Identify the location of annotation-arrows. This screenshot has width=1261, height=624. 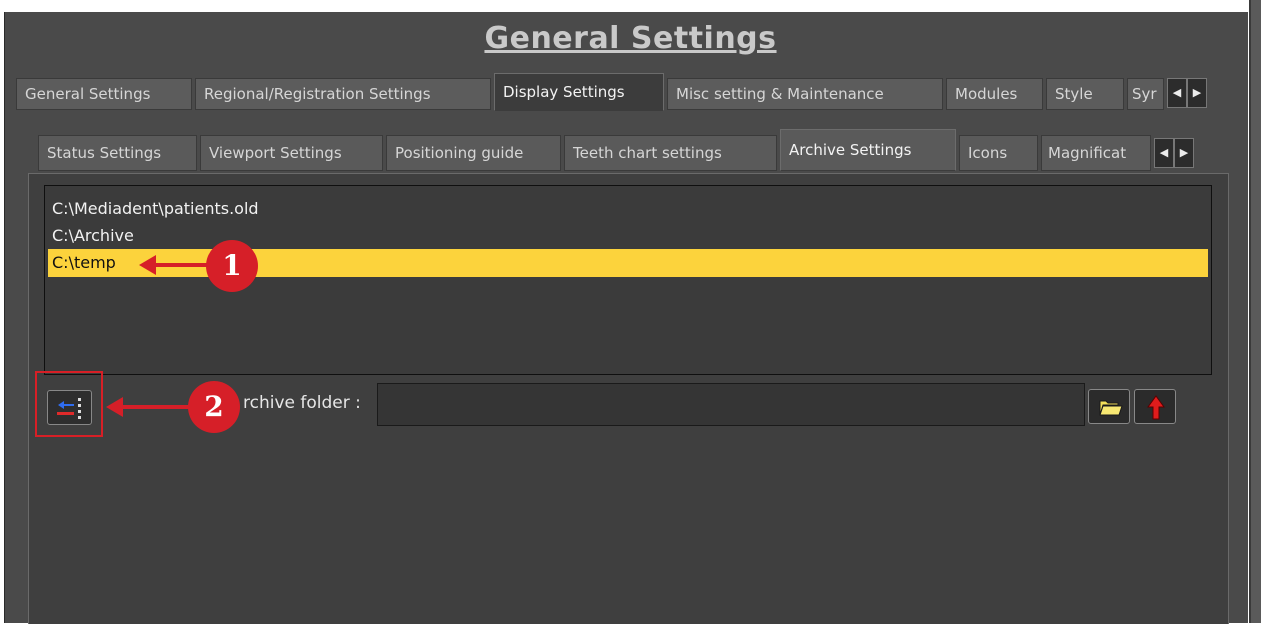
(159, 336).